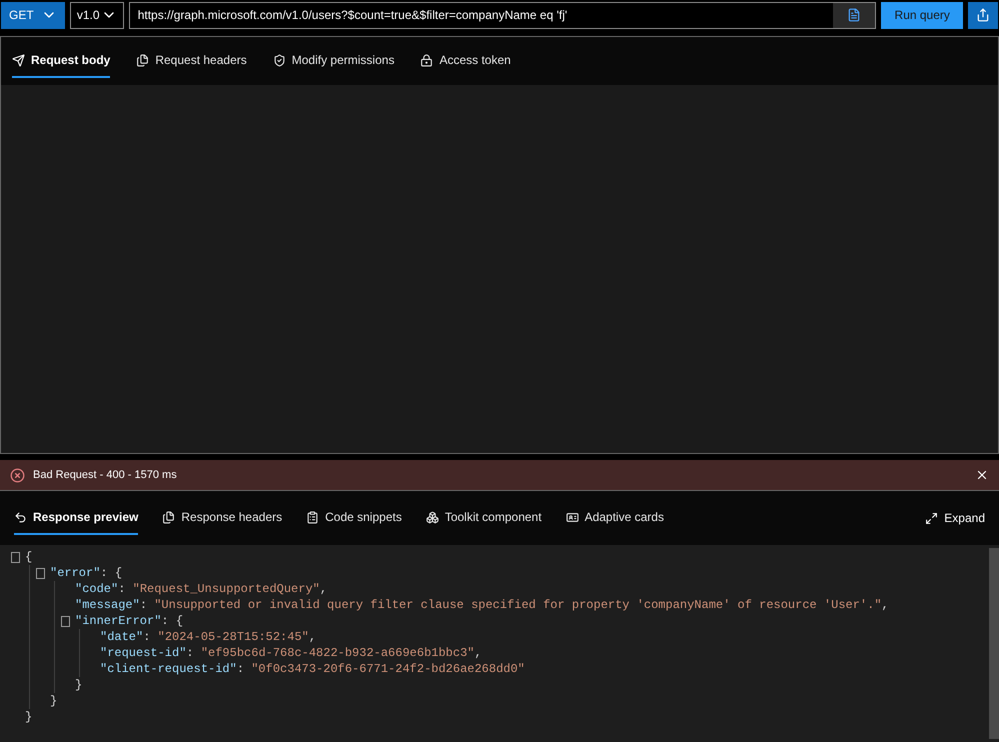 This screenshot has height=742, width=999. What do you see at coordinates (982, 475) in the screenshot?
I see `close-icon` at bounding box center [982, 475].